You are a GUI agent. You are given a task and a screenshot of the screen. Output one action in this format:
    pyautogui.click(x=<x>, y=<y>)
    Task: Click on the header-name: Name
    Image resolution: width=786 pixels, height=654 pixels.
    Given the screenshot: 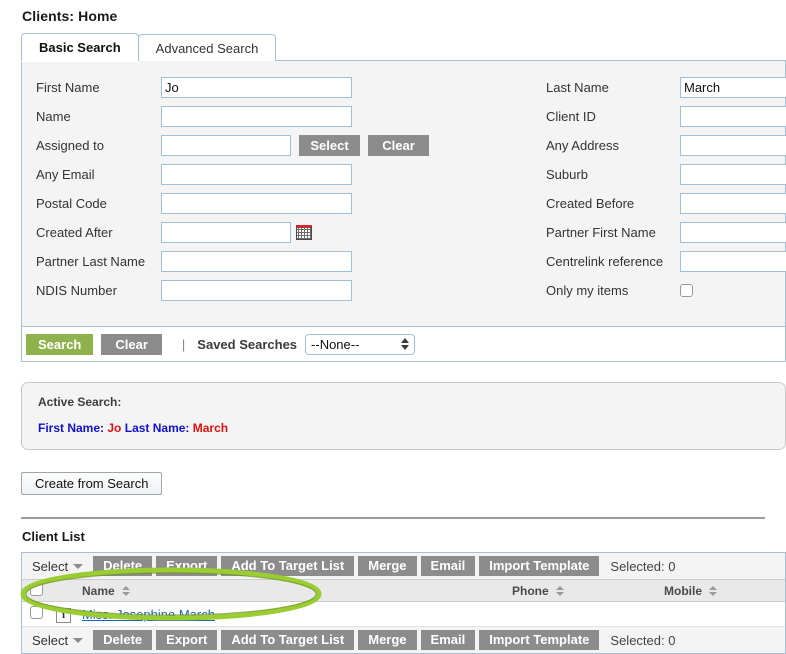 What is the action you would take?
    pyautogui.click(x=297, y=590)
    